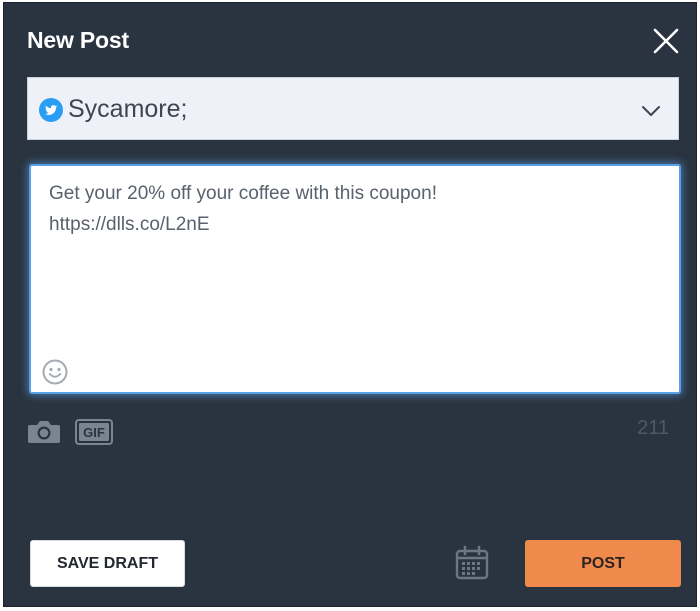 This screenshot has width=700, height=611. I want to click on emoji-icon, so click(55, 372).